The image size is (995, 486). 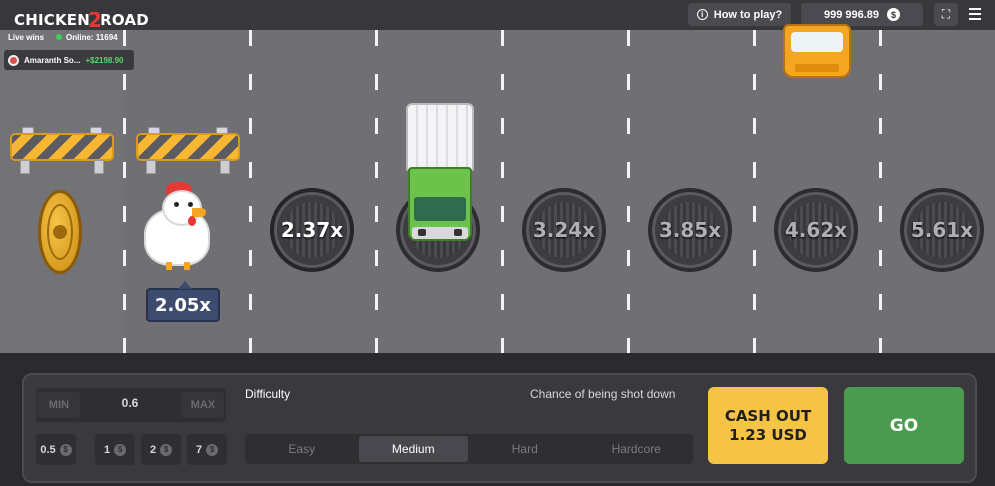 I want to click on difficulty-tab-hard: Hard, so click(x=525, y=449).